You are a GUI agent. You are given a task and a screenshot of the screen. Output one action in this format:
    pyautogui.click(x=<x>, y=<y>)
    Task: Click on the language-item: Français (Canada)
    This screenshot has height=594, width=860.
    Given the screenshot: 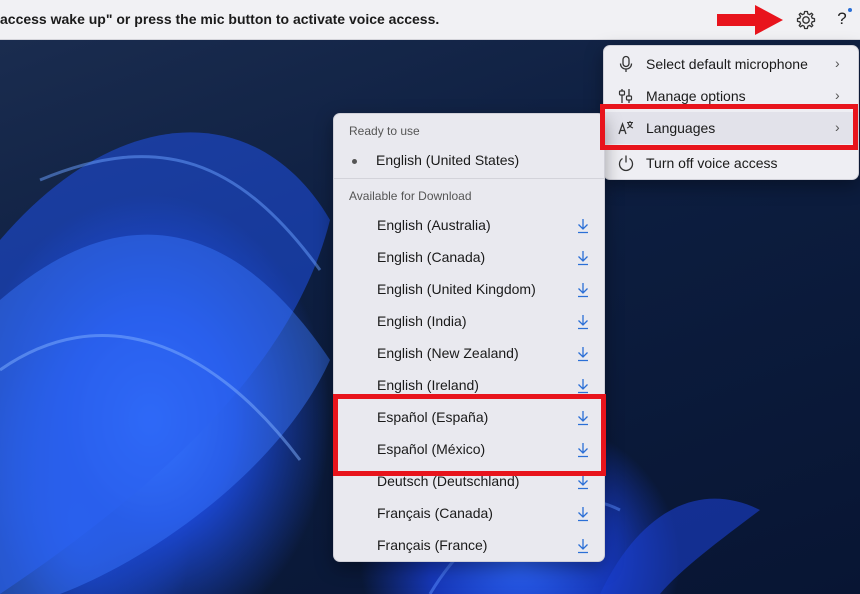 What is the action you would take?
    pyautogui.click(x=469, y=514)
    